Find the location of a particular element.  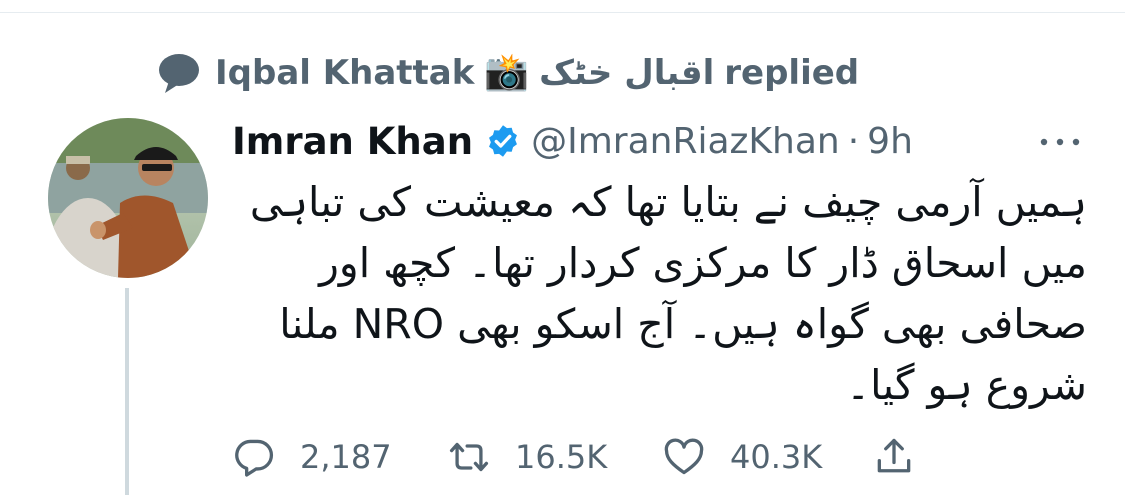

reply-count: 2,187 is located at coordinates (346, 457).